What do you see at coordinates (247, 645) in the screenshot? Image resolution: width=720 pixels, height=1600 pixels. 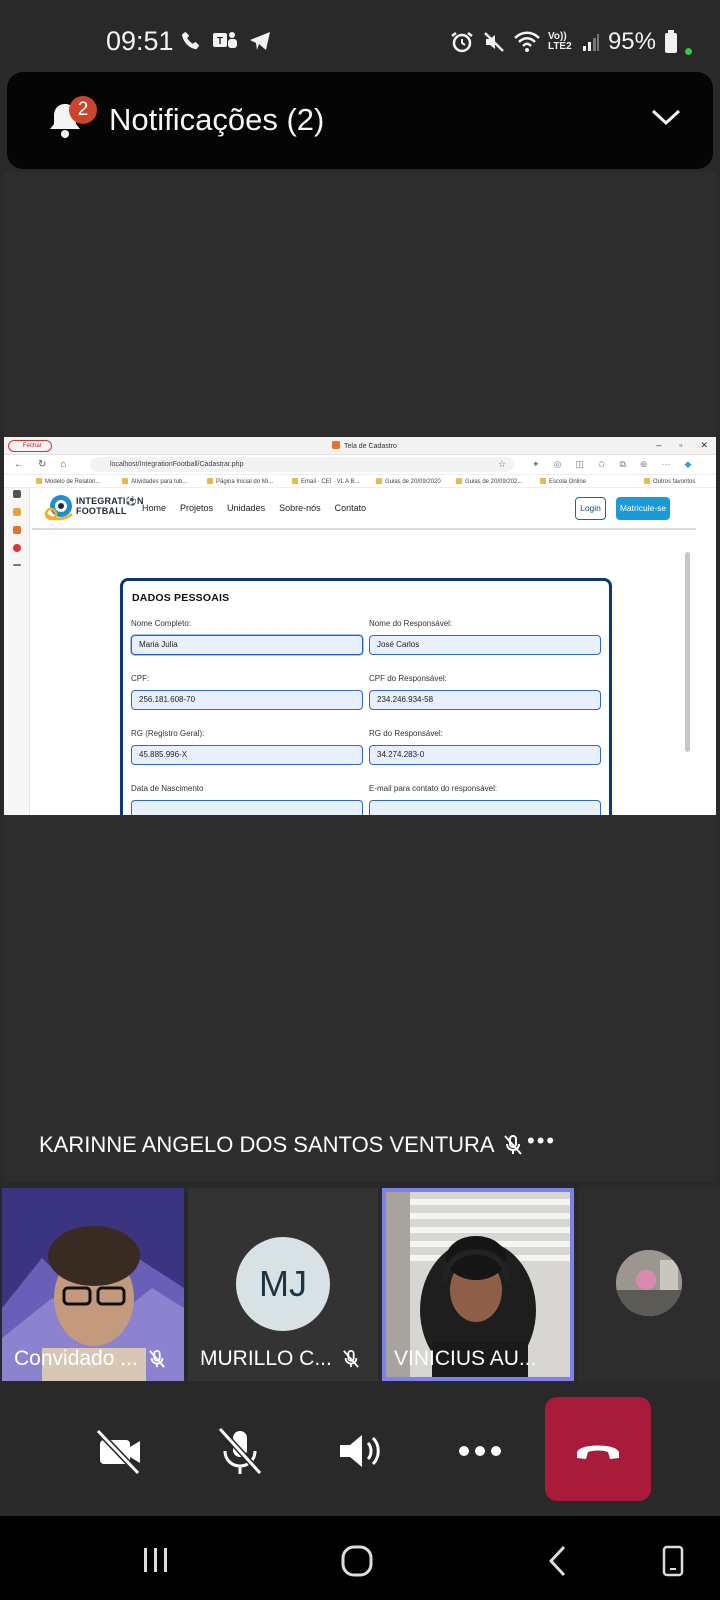 I see `full-name-input: Maria Julia` at bounding box center [247, 645].